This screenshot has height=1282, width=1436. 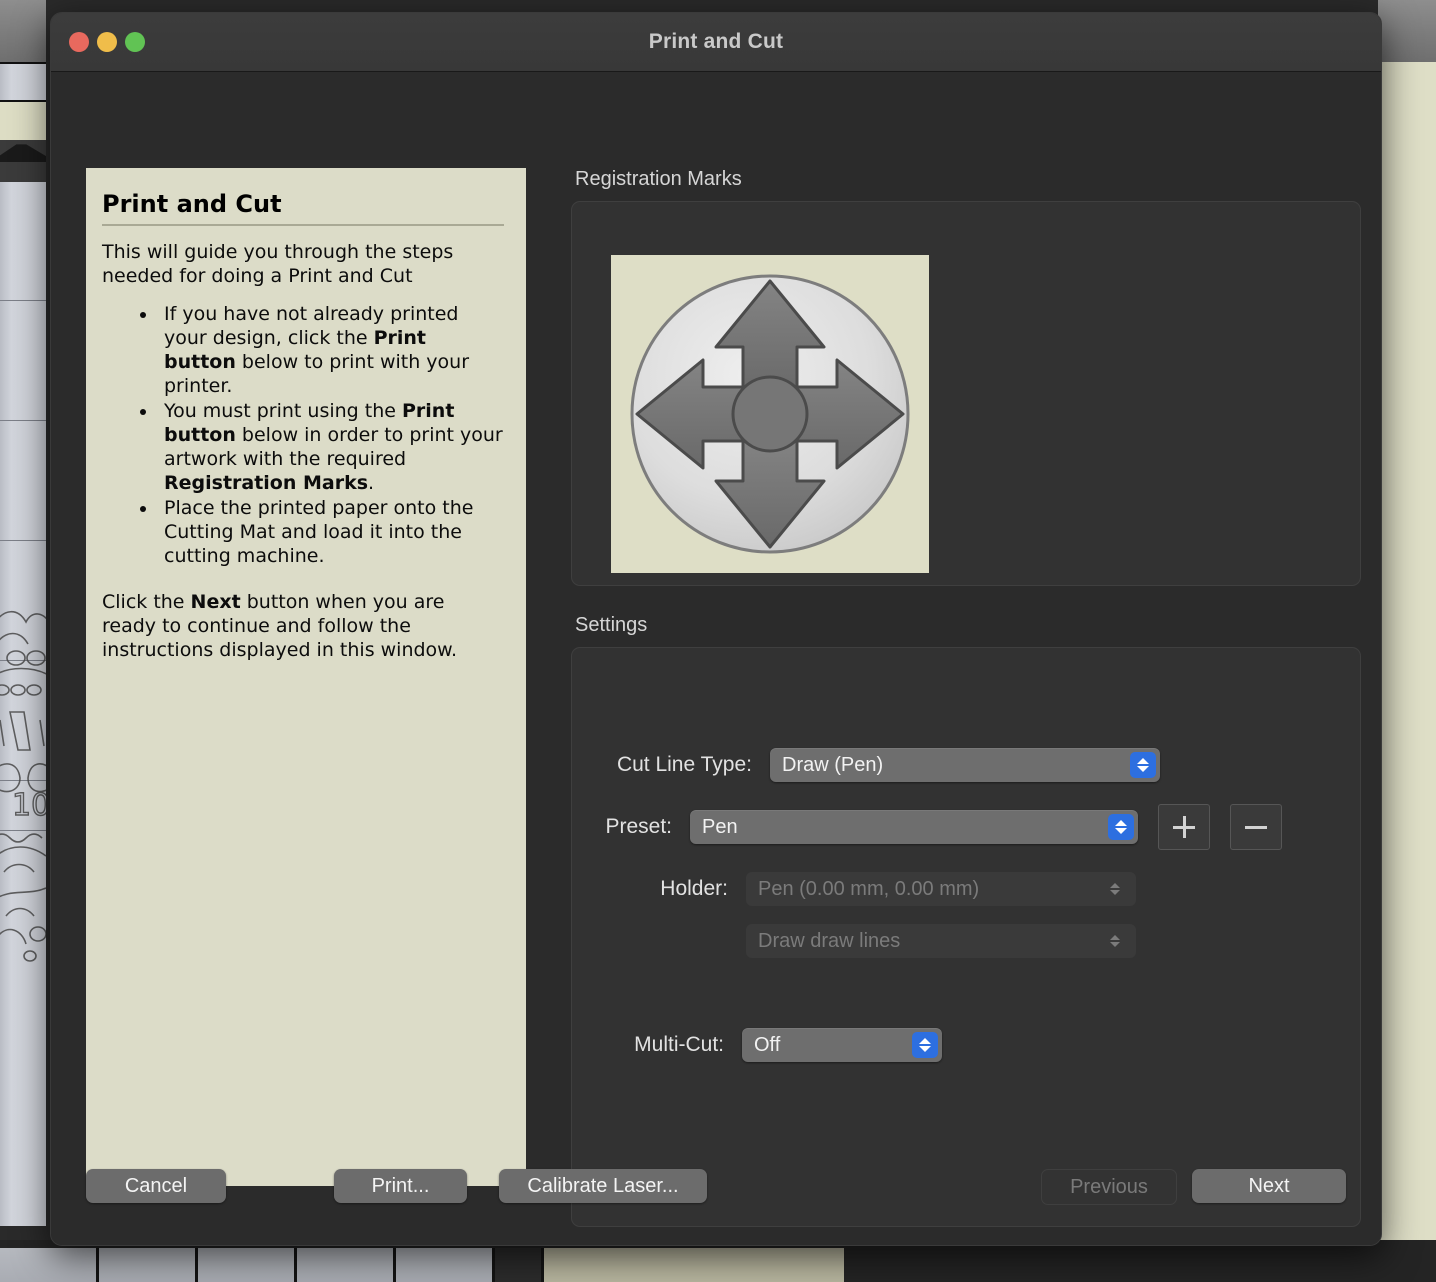 What do you see at coordinates (1109, 1187) in the screenshot?
I see `previous-button: Previous` at bounding box center [1109, 1187].